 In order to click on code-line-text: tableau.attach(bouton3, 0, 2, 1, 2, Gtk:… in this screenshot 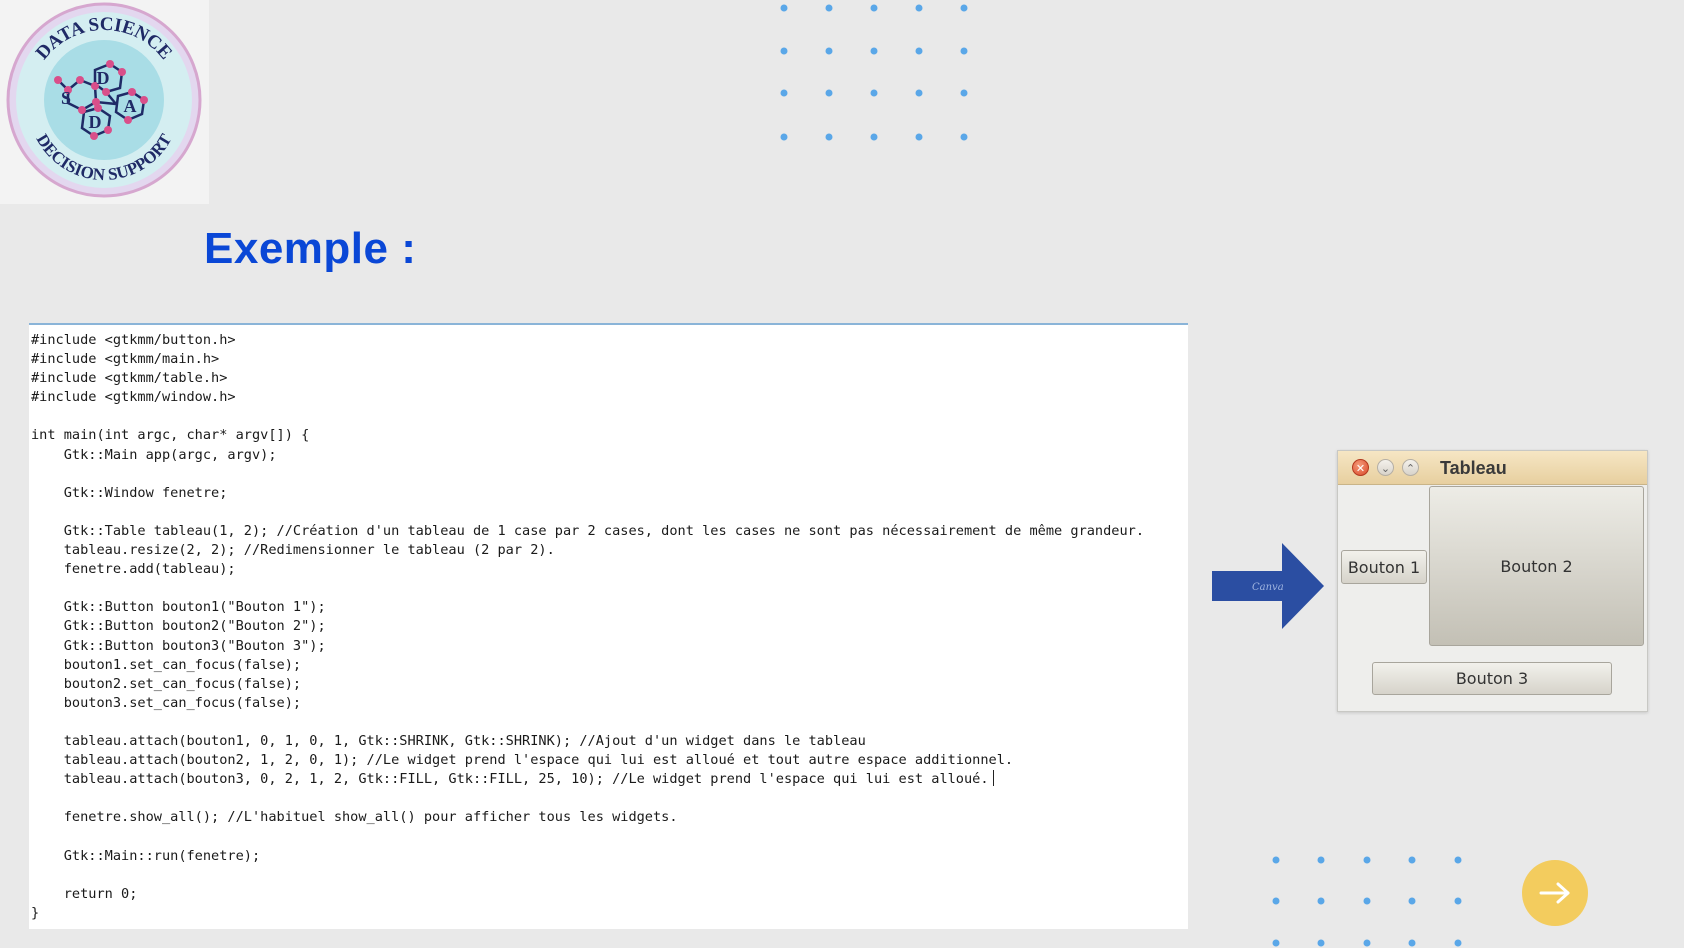, I will do `click(510, 779)`.